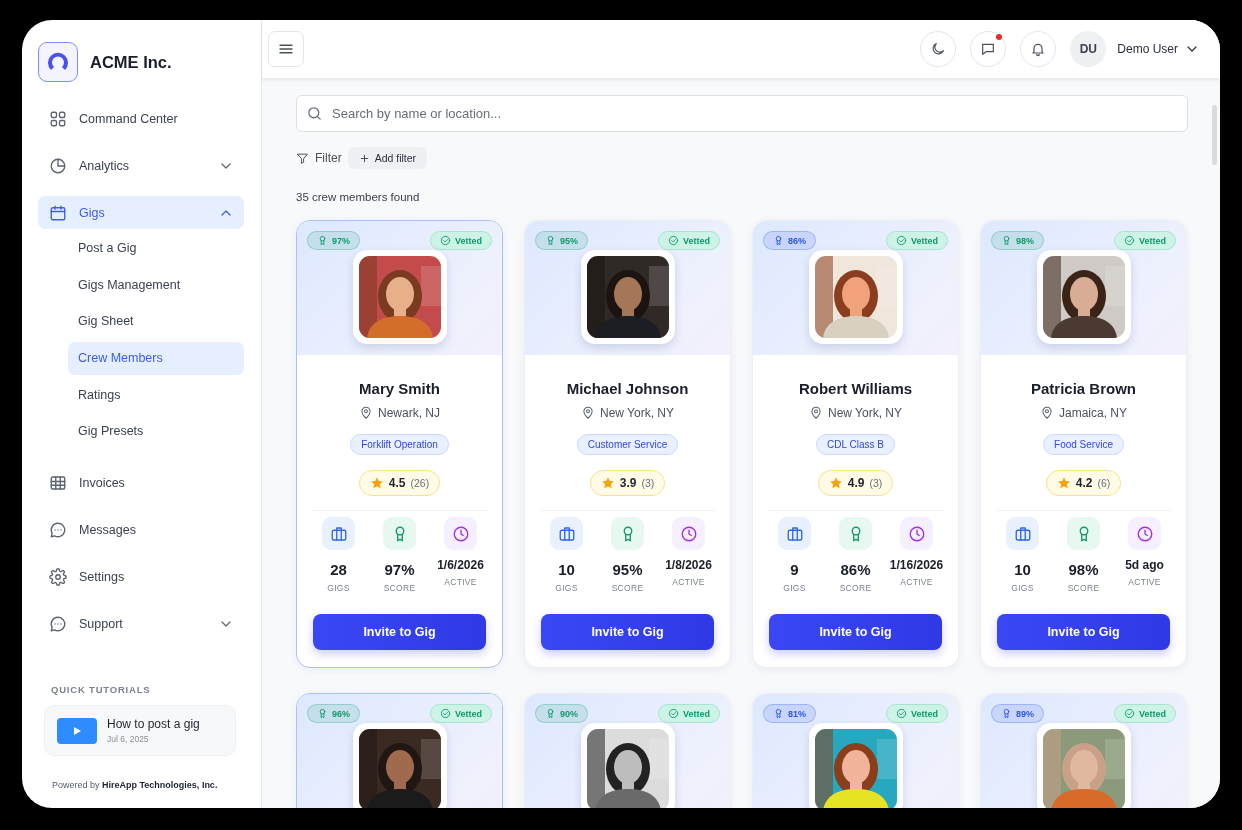 Image resolution: width=1242 pixels, height=830 pixels. I want to click on filter-icon, so click(302, 158).